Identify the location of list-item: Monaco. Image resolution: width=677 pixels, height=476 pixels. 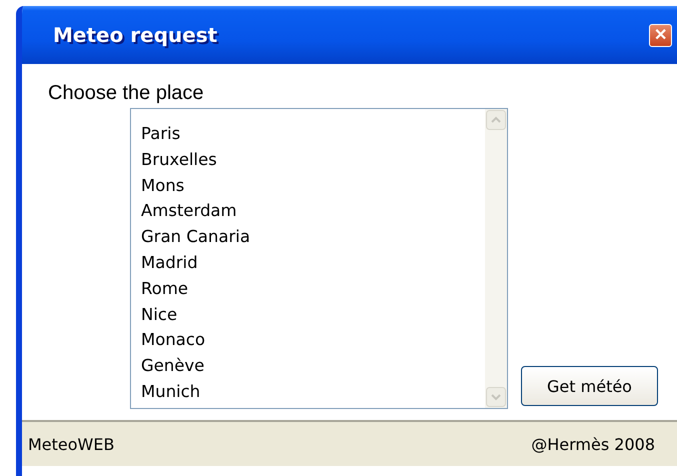
(313, 340).